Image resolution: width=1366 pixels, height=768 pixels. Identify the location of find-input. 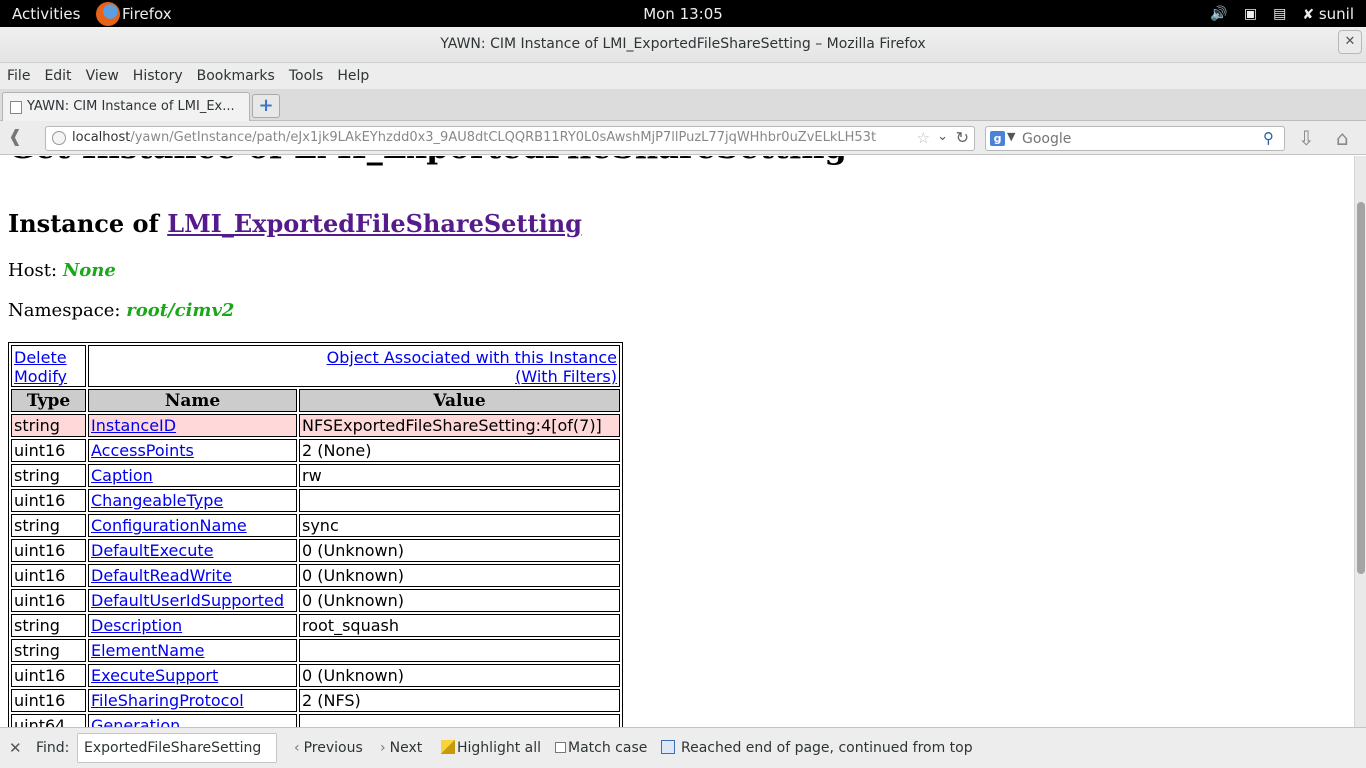
(177, 748).